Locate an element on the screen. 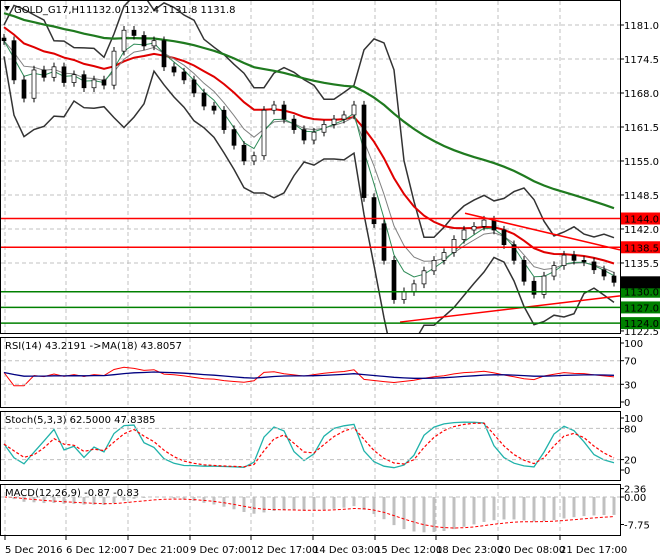  y-tick-label: 30 is located at coordinates (630, 385).